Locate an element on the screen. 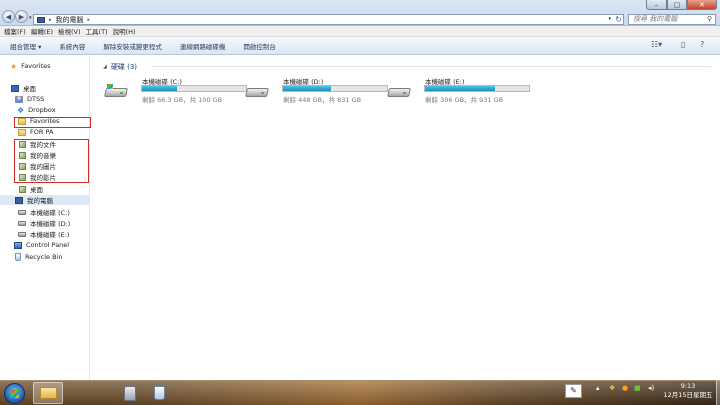  view-options-icon: ☷▾ is located at coordinates (656, 44).